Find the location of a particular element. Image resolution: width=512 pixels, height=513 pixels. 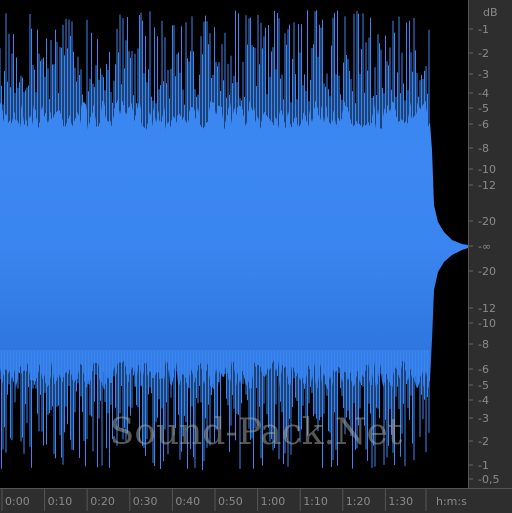

time-tick-label: 1:10 is located at coordinates (315, 501).